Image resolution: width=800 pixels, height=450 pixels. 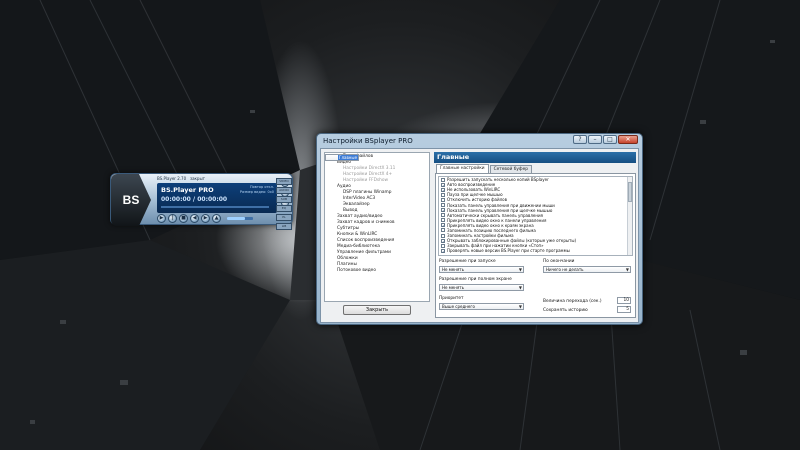 I want to click on history-input: 5, so click(x=624, y=309).